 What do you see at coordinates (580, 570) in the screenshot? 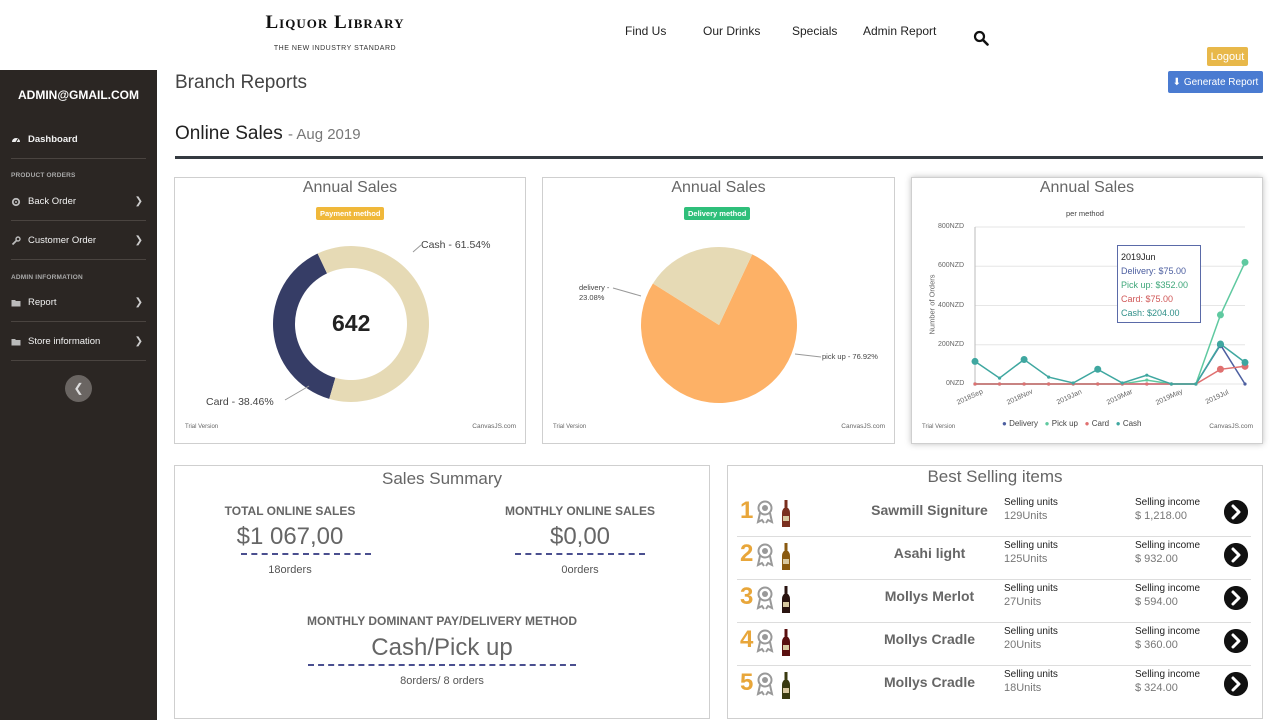
I see `monthly-sales-orders: 0orders` at bounding box center [580, 570].